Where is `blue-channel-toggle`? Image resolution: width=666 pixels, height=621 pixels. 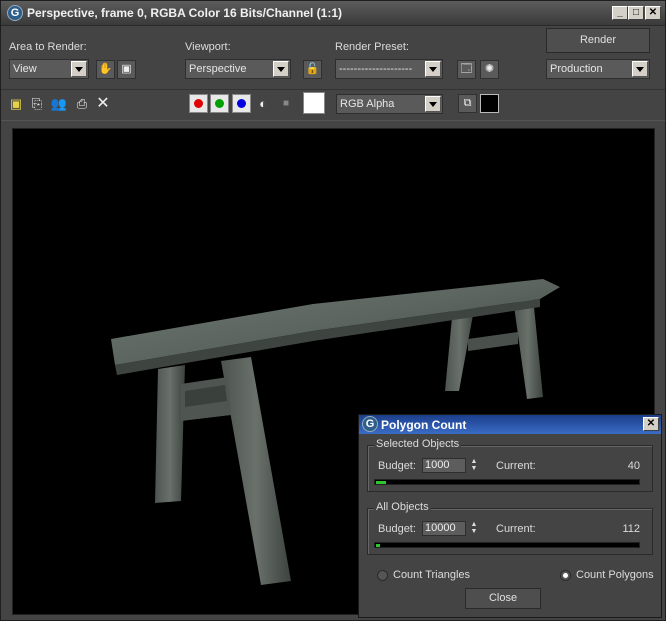
blue-channel-toggle is located at coordinates (241, 103).